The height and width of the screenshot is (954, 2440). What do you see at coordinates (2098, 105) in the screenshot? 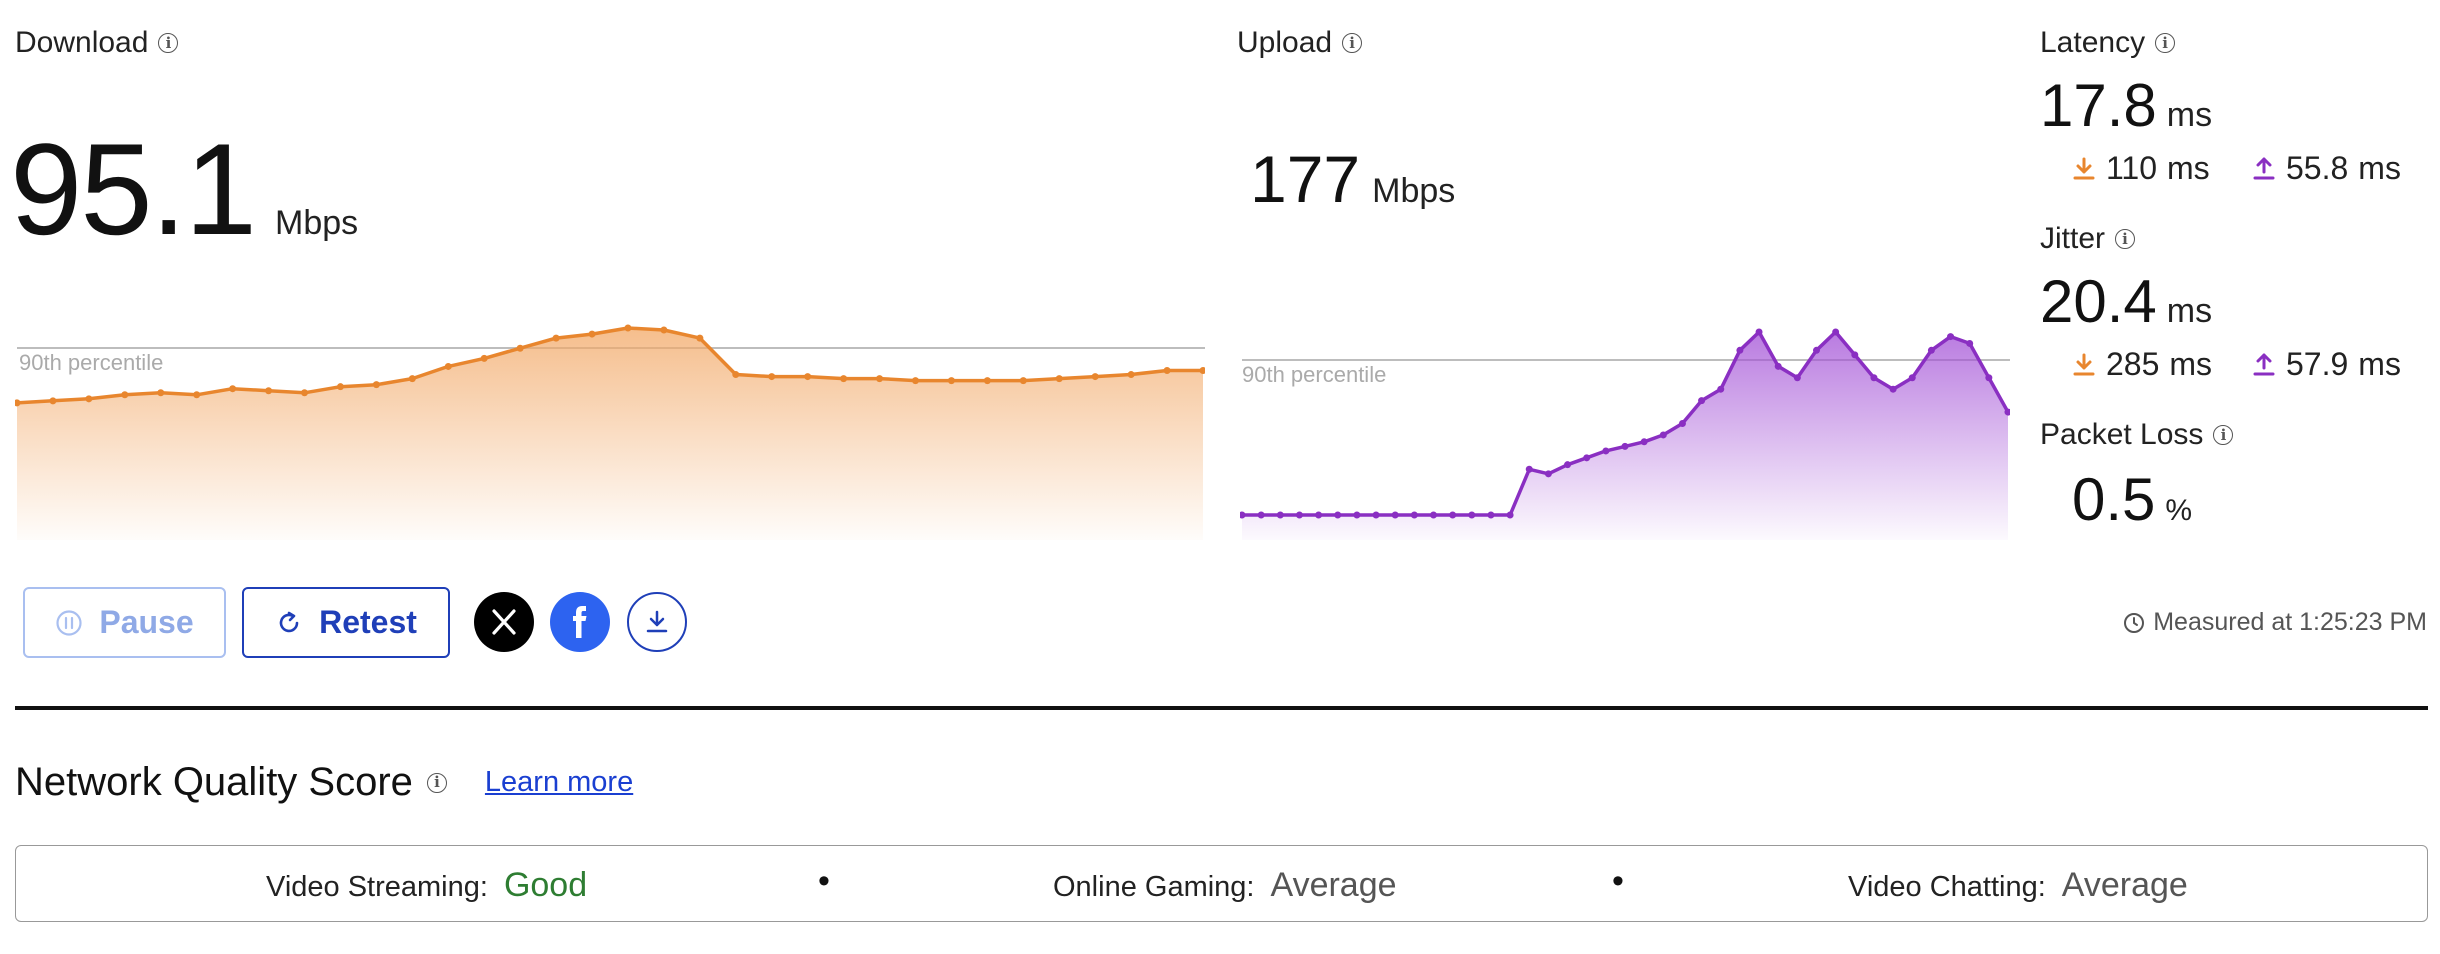
I see `latency-value: 17.8` at bounding box center [2098, 105].